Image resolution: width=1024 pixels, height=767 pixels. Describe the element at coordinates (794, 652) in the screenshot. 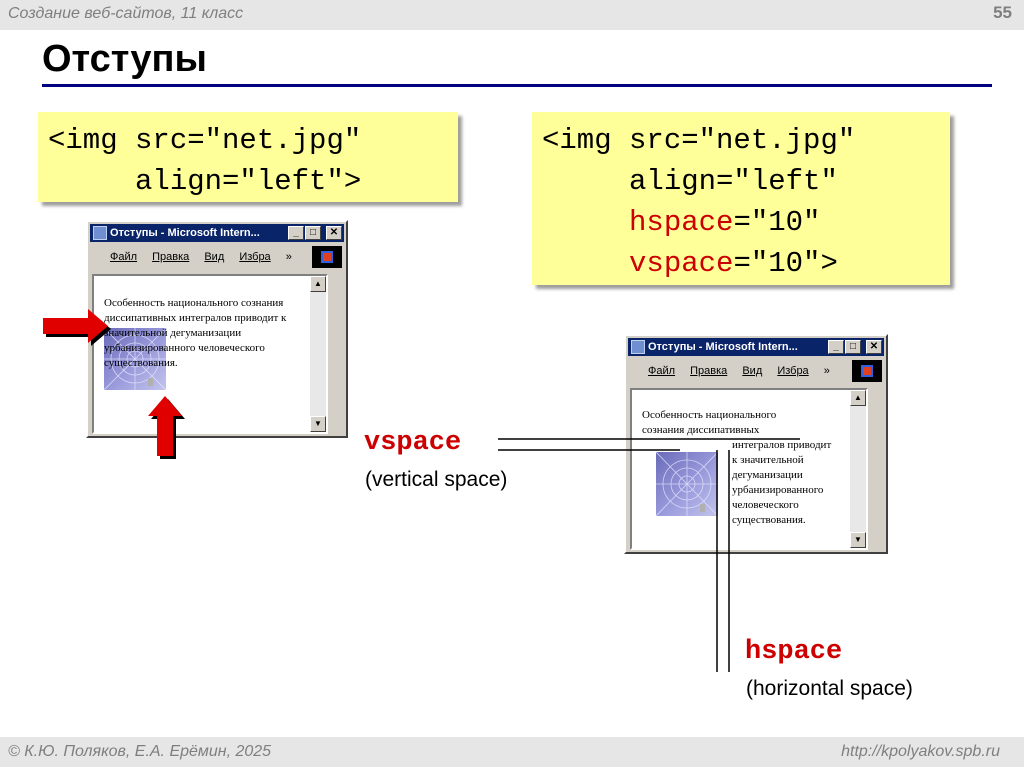

I see `hspace-label: hspace` at that location.